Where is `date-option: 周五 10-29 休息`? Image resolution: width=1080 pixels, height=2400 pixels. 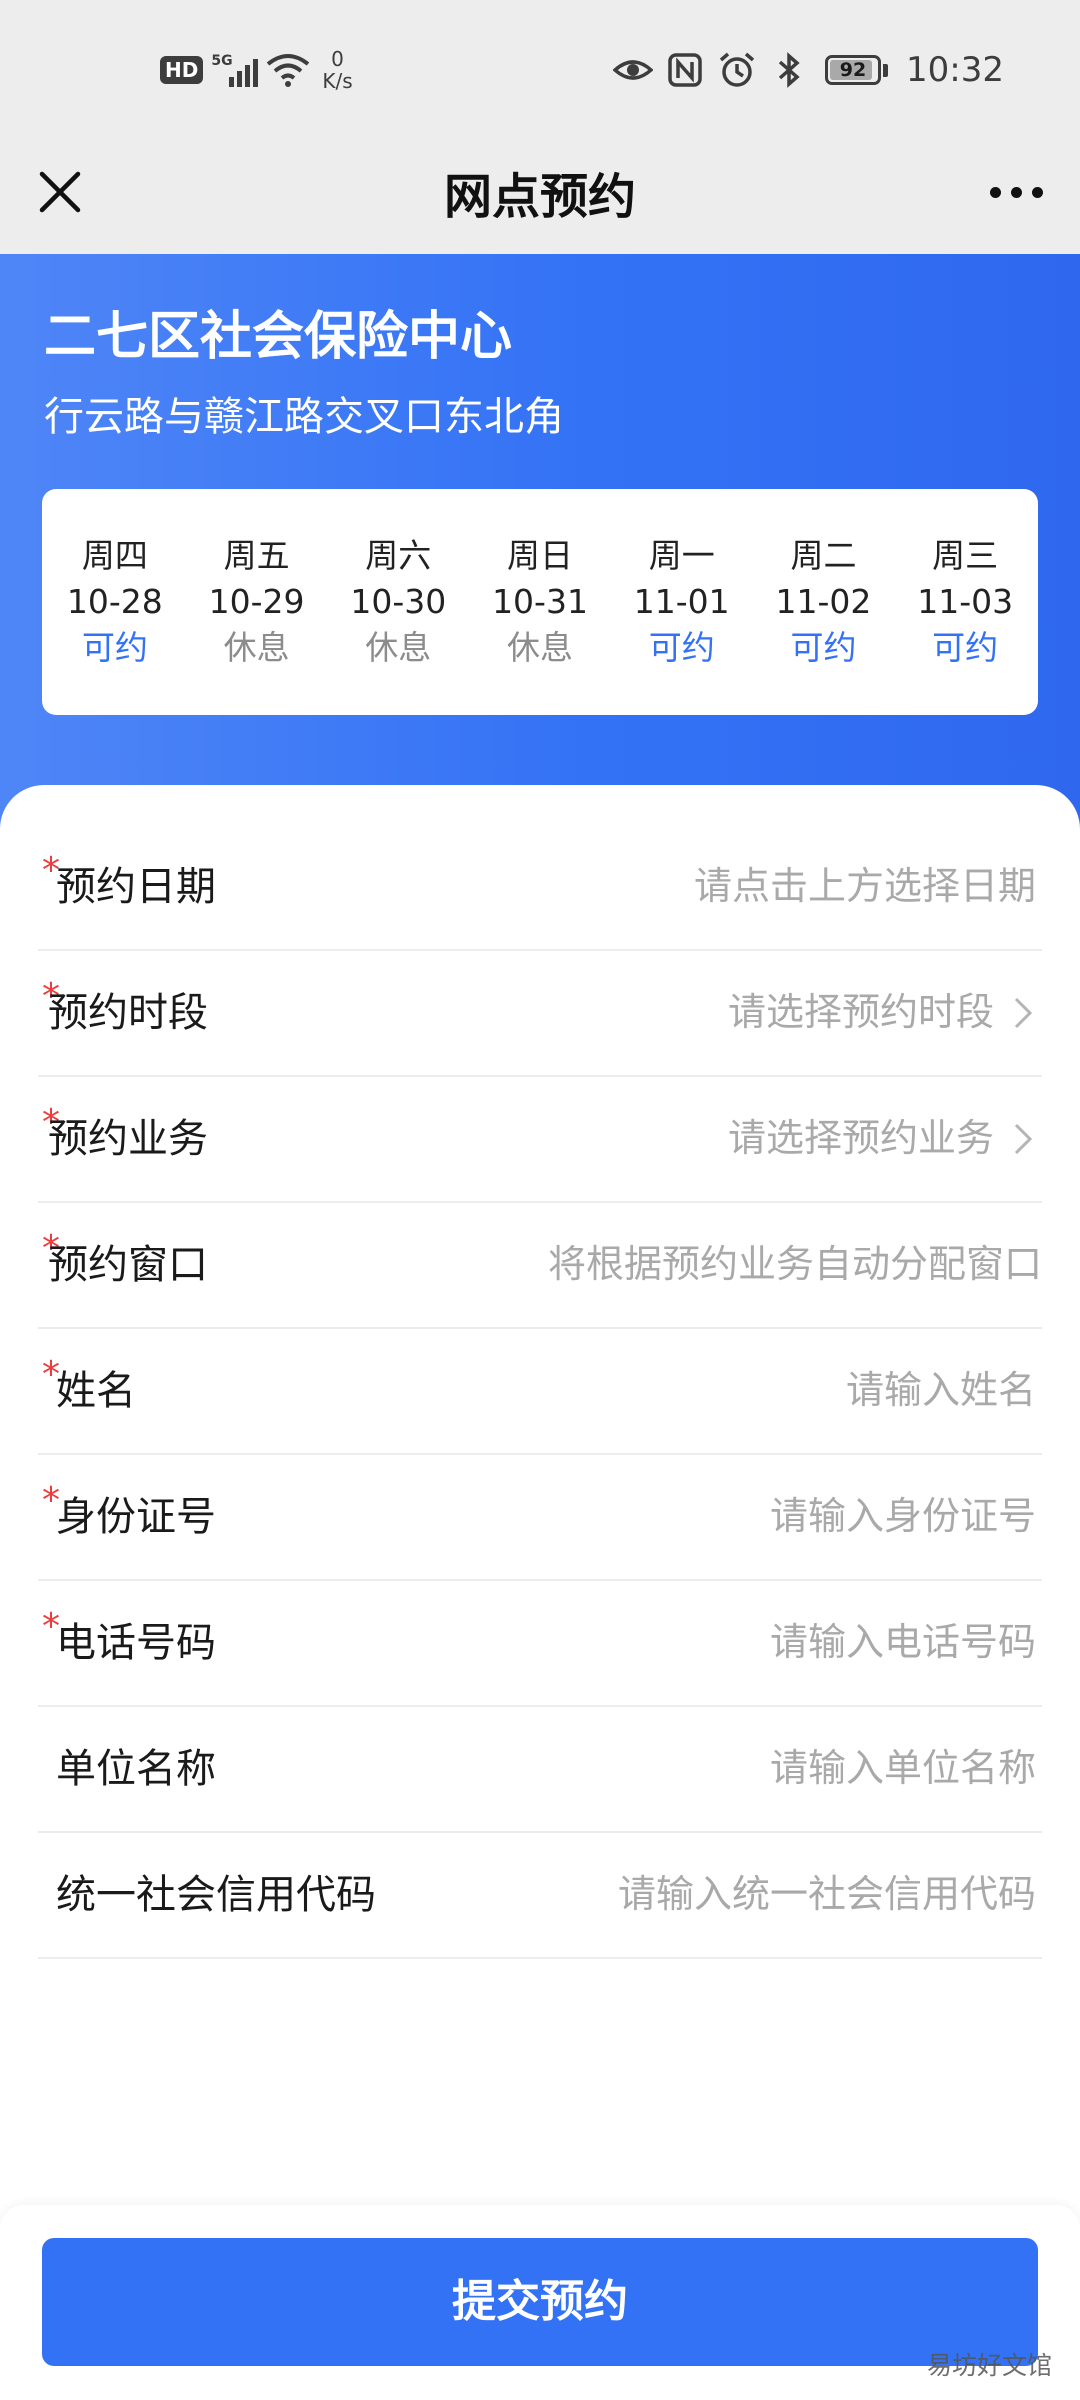 date-option: 周五 10-29 休息 is located at coordinates (257, 602).